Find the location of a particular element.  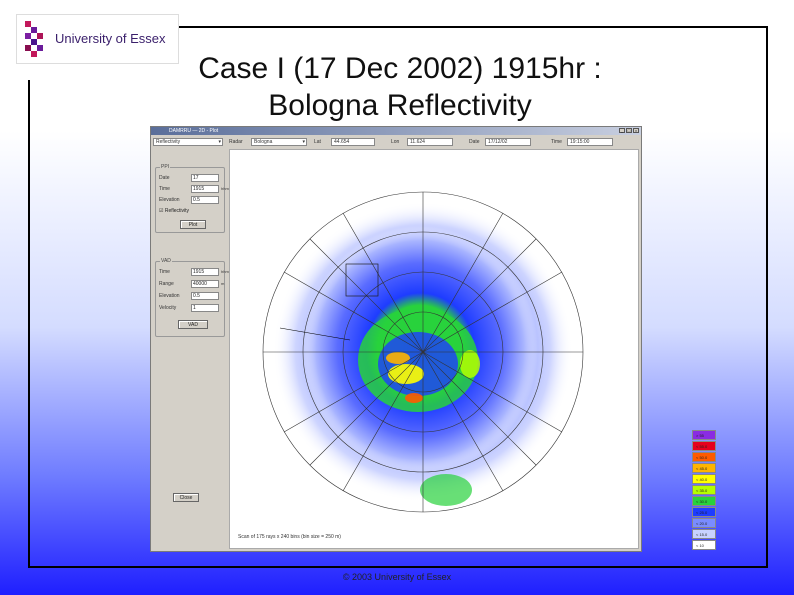

vad-range-field: 40000 is located at coordinates (205, 284).